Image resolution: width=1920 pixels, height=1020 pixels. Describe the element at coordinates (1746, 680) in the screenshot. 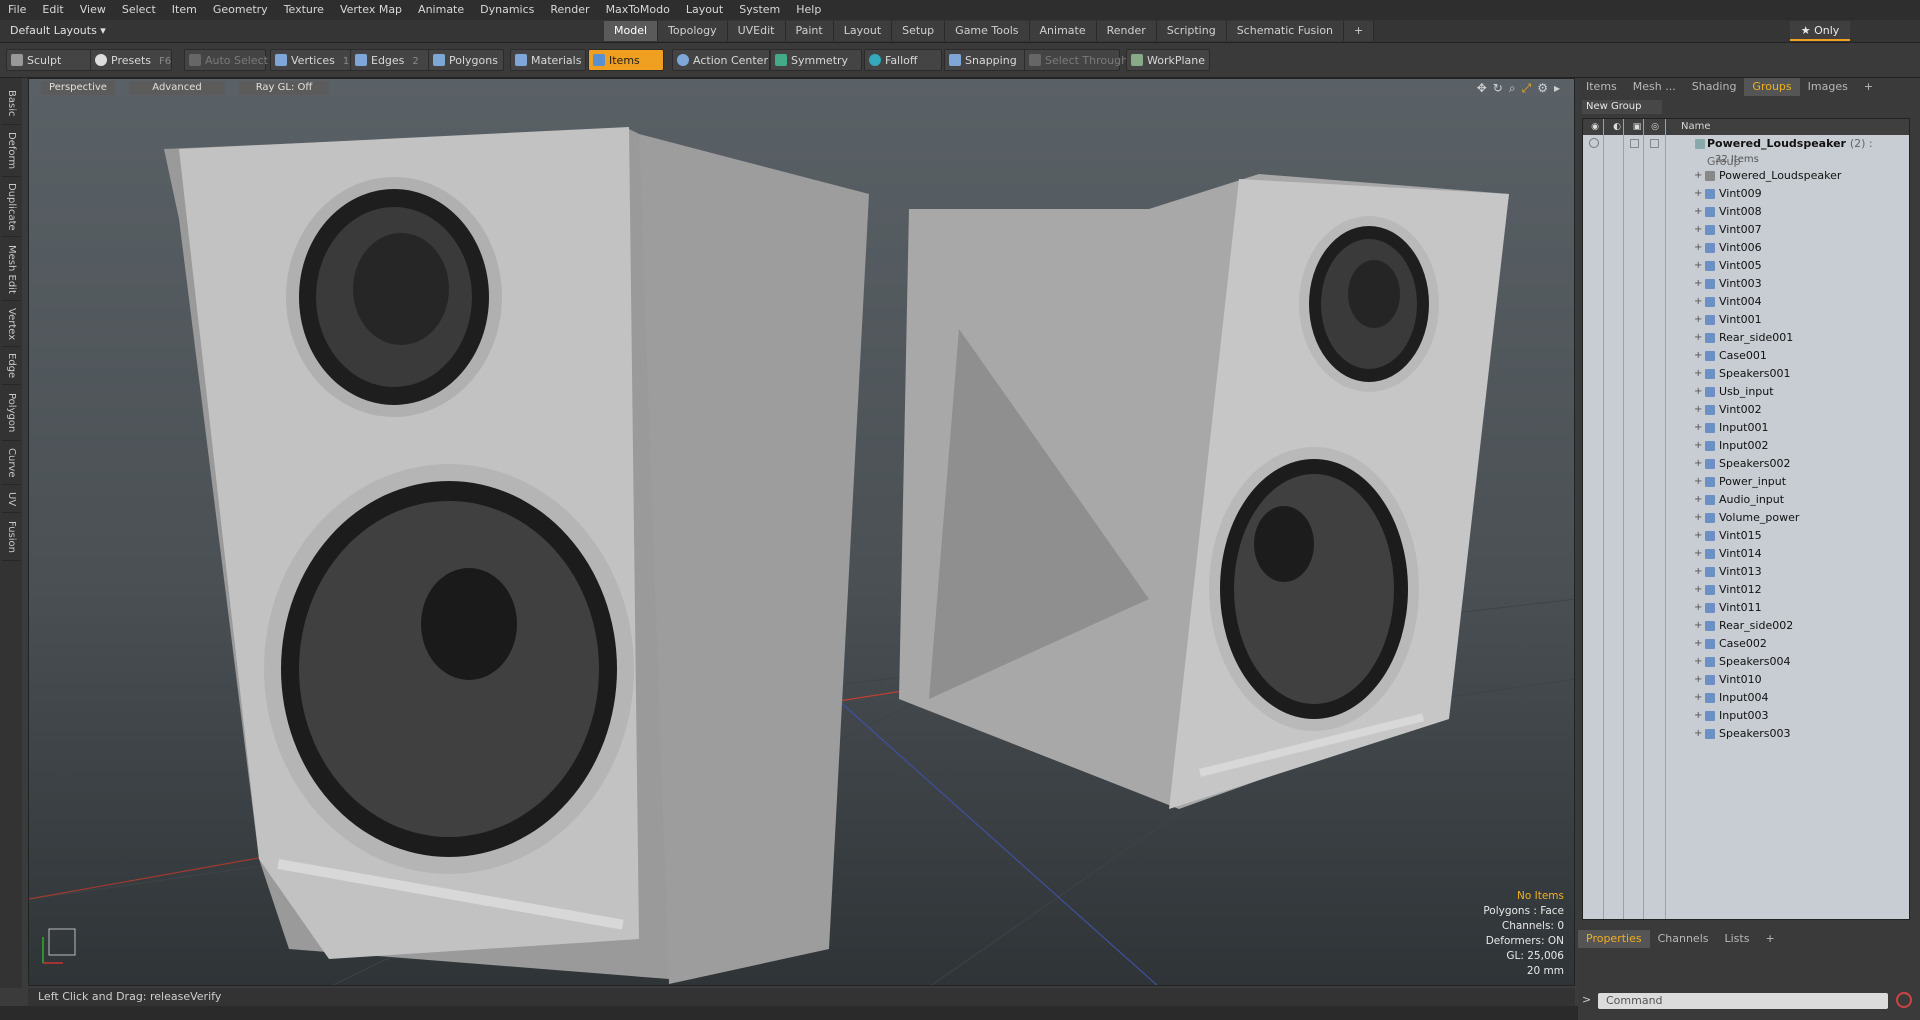

I see `list-item: + Vint010` at that location.